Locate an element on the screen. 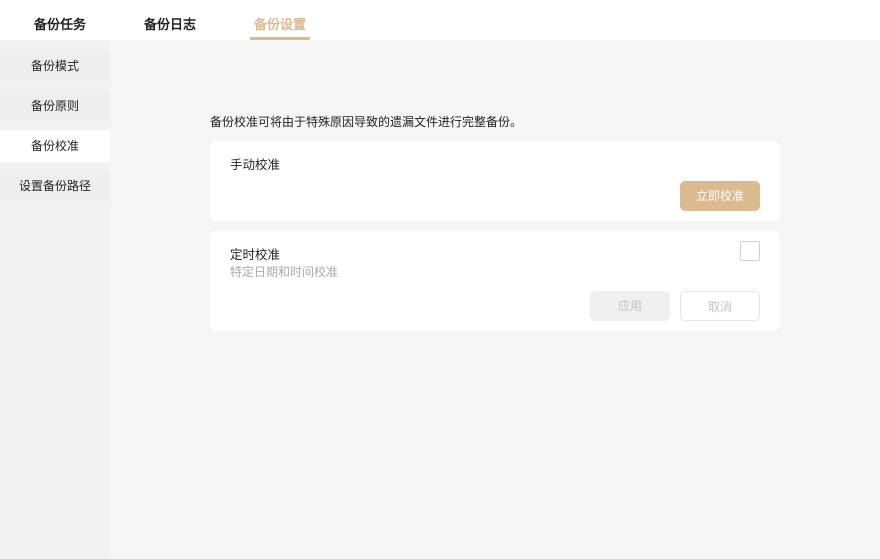 The width and height of the screenshot is (880, 559). sidebar-item-backup-mode: 备份模式 is located at coordinates (55, 66).